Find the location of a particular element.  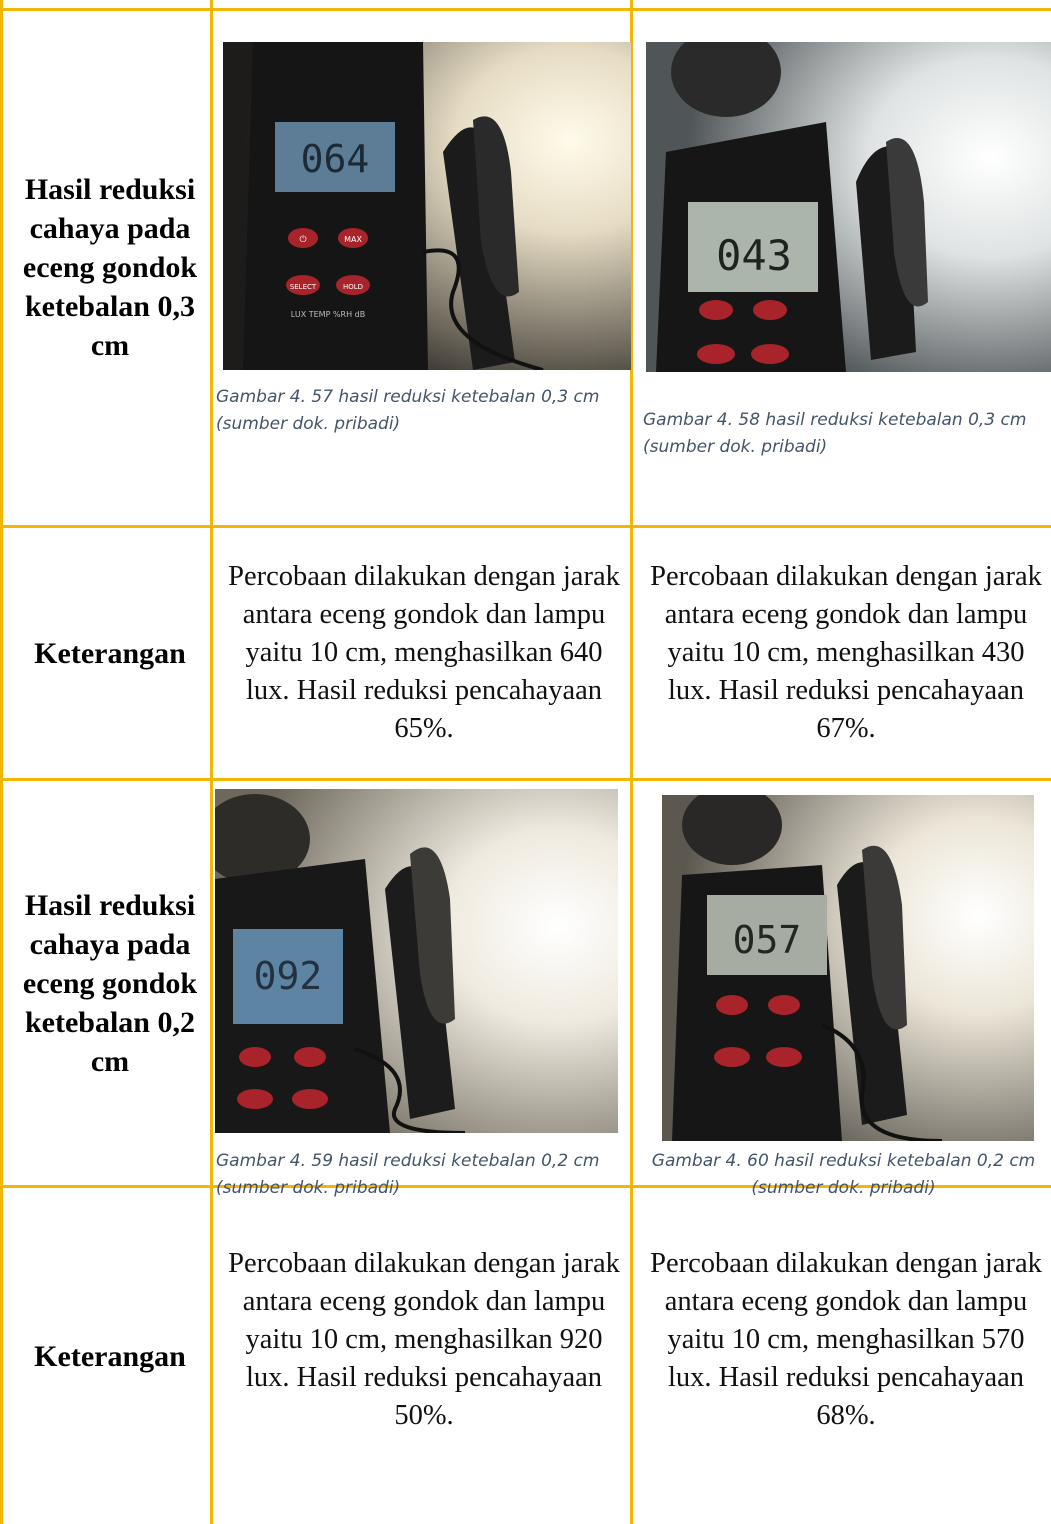

meter-photo: 043 is located at coordinates (848, 207).